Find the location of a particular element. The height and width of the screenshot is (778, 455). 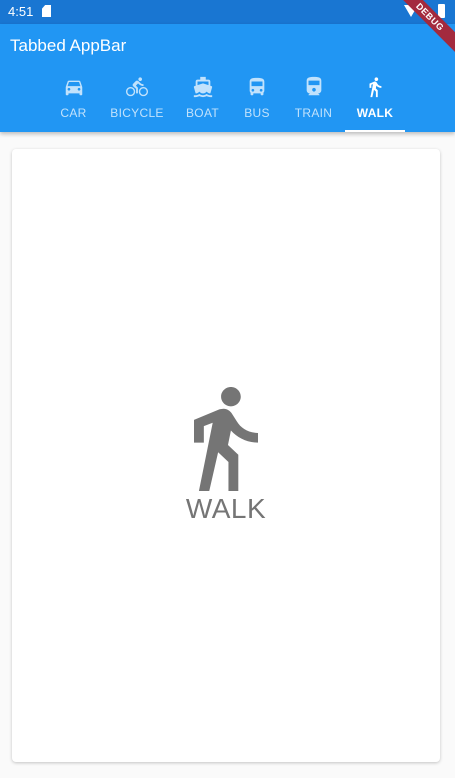

tab-bus: BUS is located at coordinates (257, 104).